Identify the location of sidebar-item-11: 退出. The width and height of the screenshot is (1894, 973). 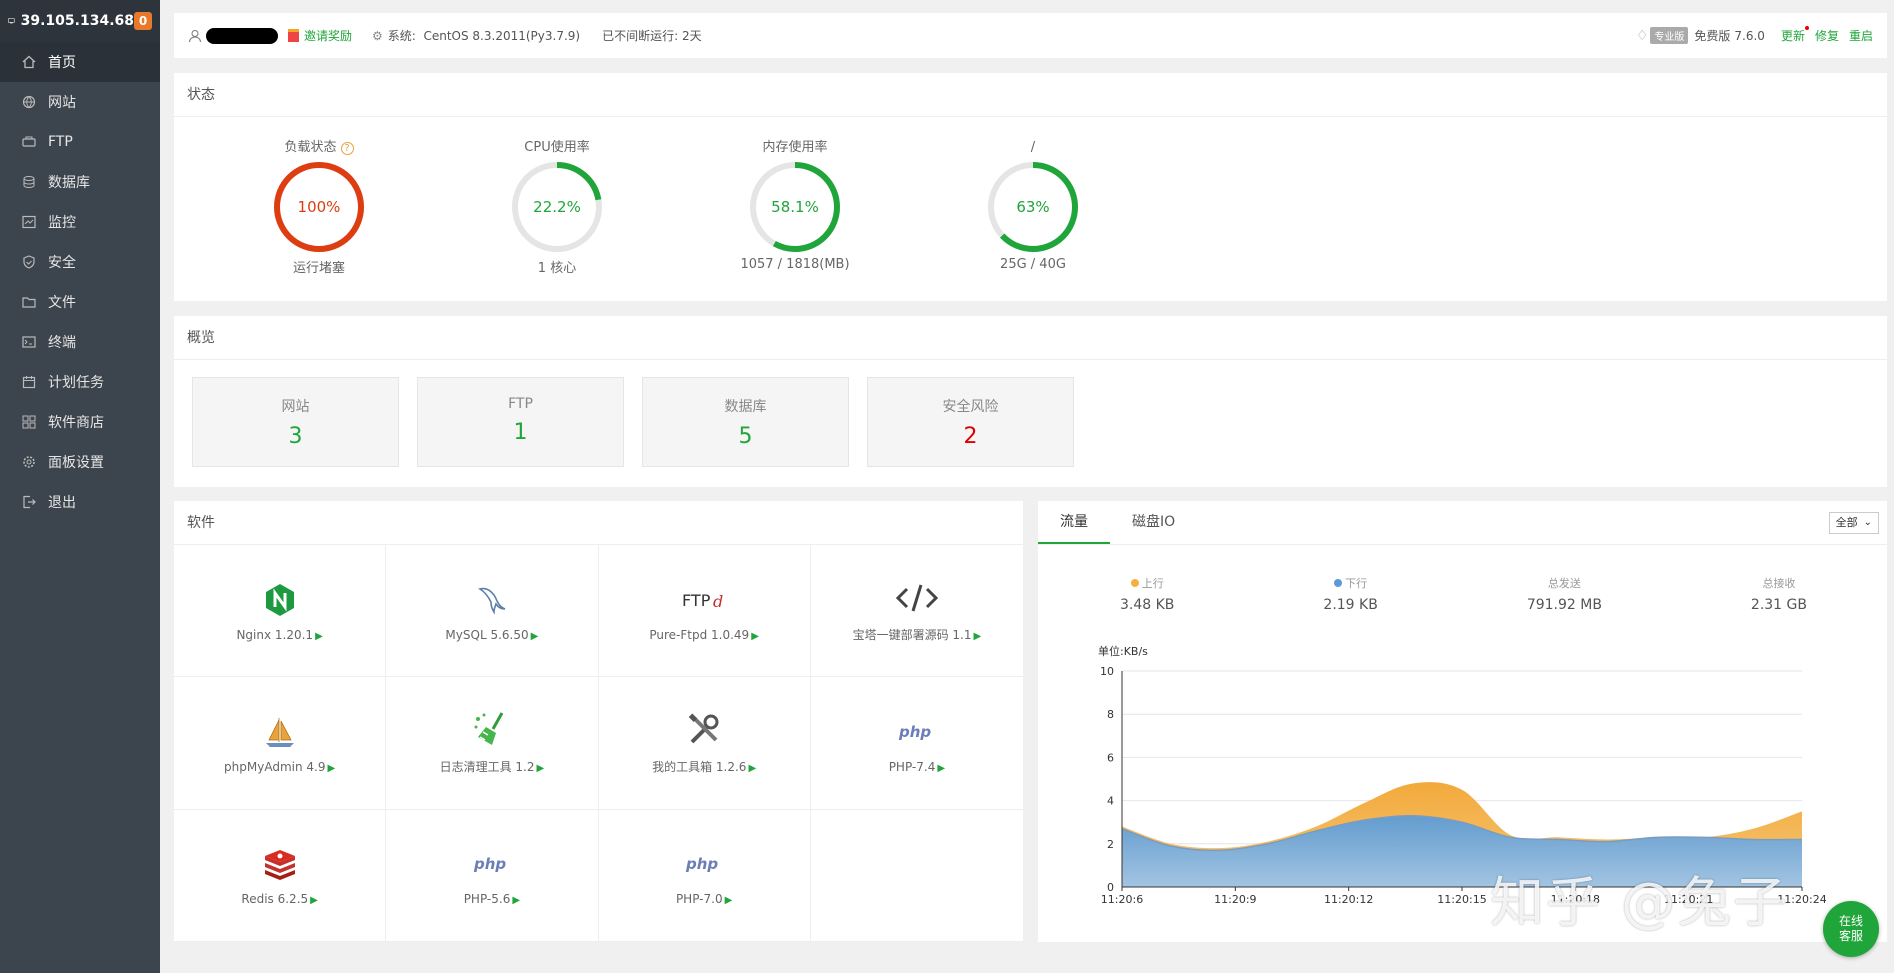
(80, 502).